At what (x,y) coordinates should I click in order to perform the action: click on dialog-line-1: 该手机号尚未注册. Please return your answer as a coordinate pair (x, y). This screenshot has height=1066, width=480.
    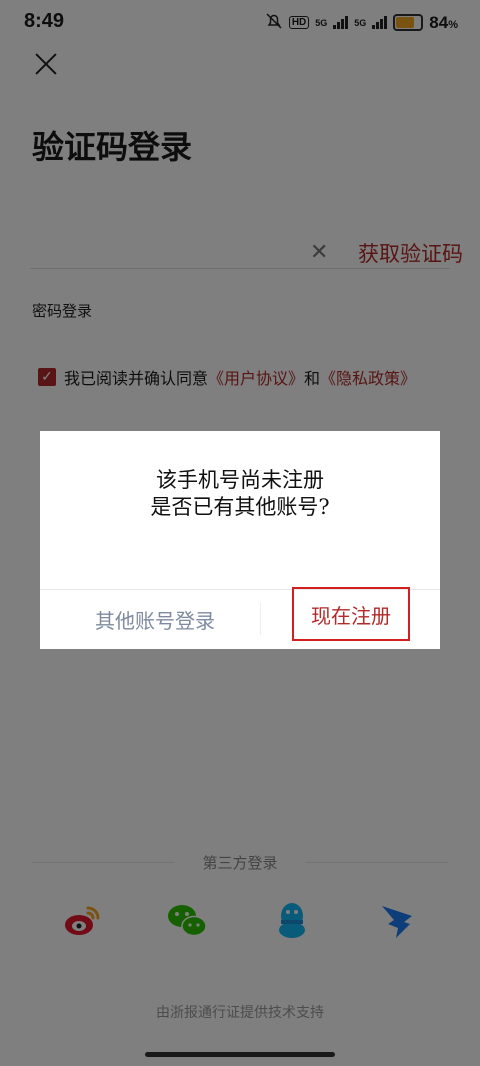
    Looking at the image, I should click on (240, 480).